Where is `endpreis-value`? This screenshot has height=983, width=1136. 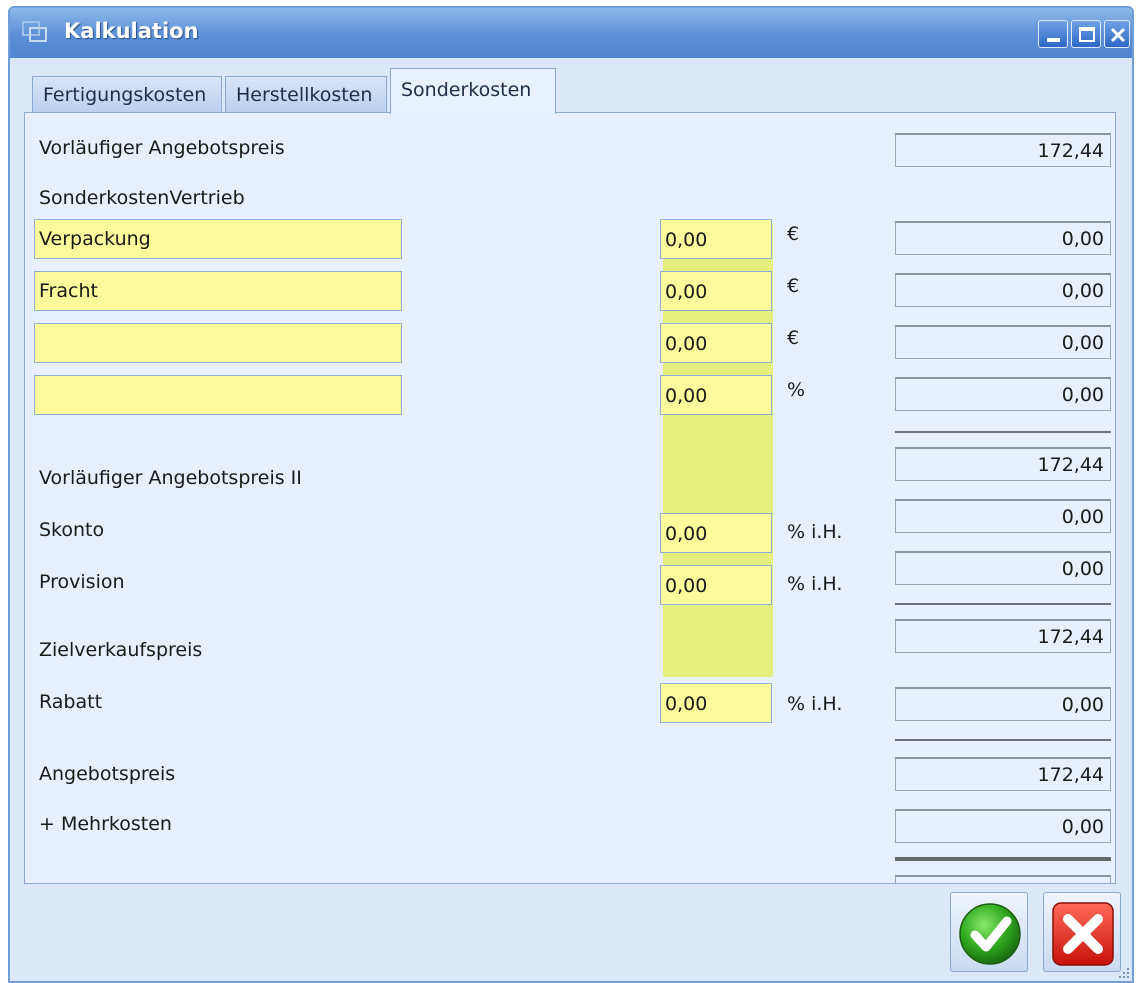 endpreis-value is located at coordinates (1003, 879).